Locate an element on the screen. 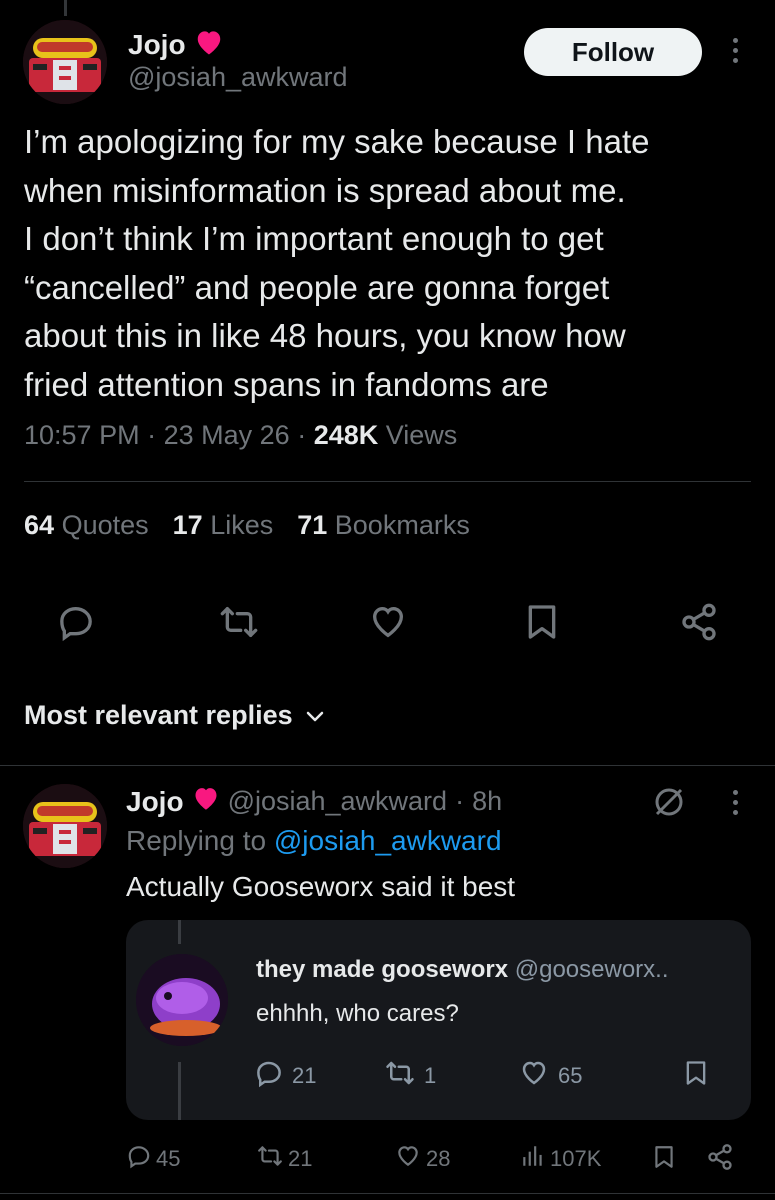 Image resolution: width=775 pixels, height=1200 pixels. follow-button: Follow is located at coordinates (613, 52).